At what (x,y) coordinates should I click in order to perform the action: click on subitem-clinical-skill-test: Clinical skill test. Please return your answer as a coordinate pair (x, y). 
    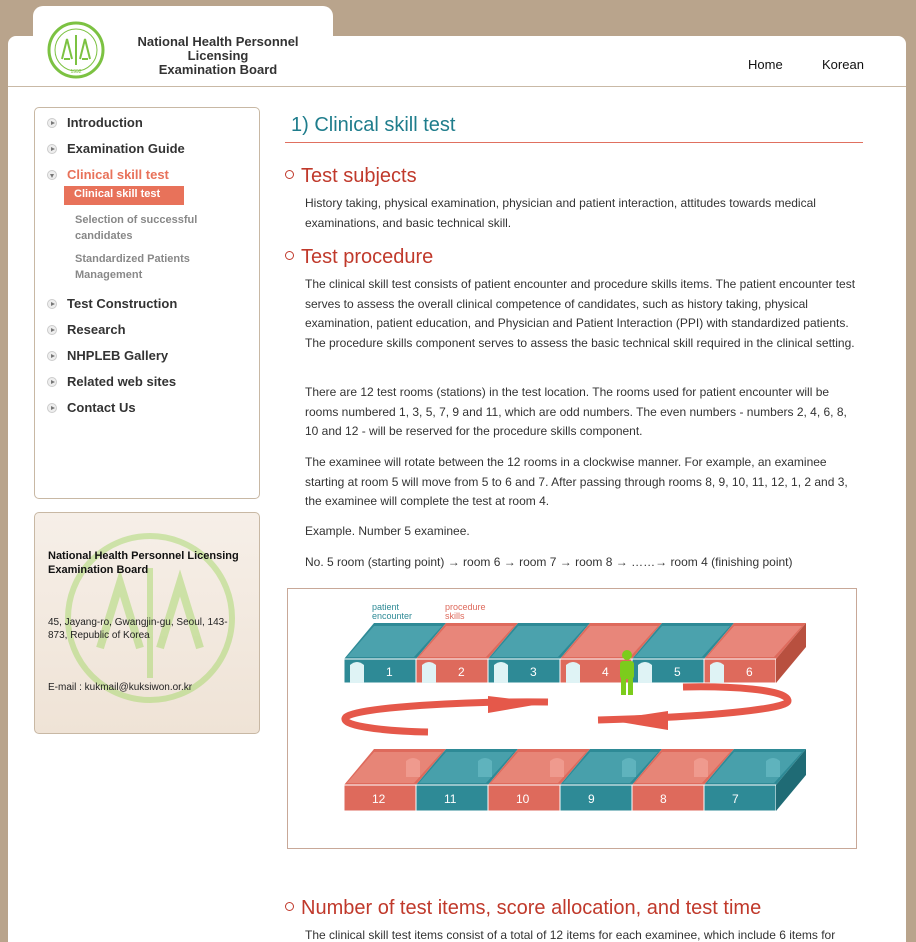
    Looking at the image, I should click on (124, 195).